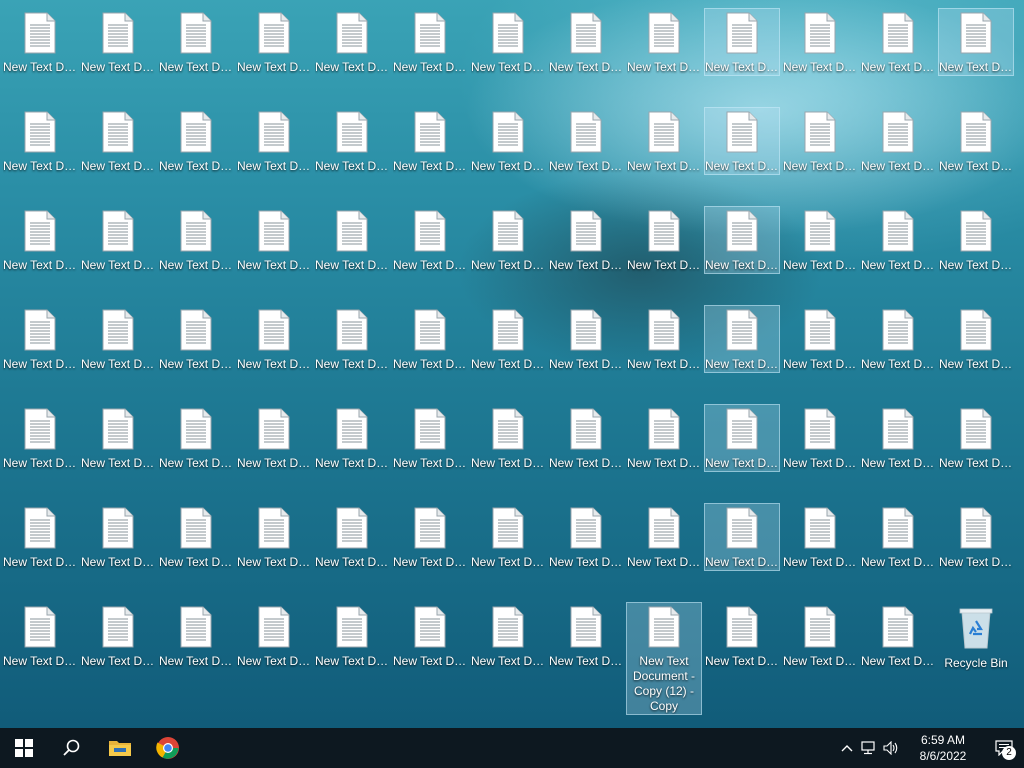  I want to click on clock: 6:59 AM 8/6/2022, so click(943, 748).